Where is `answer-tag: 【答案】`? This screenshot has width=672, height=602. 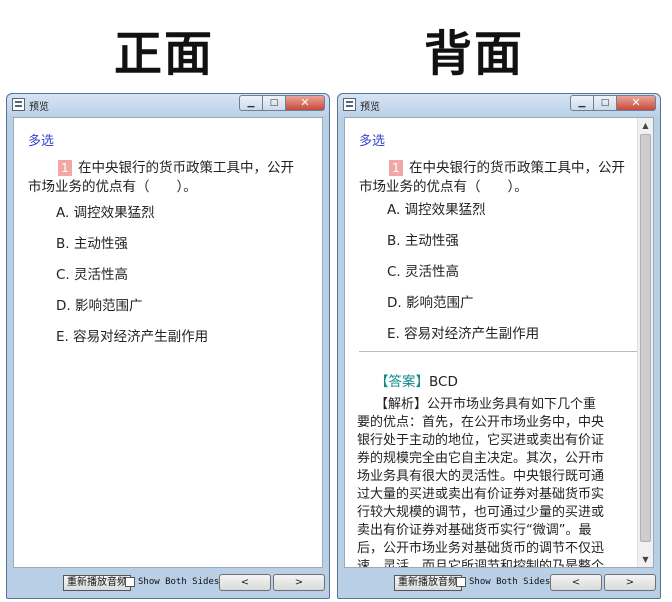
answer-tag: 【答案】 is located at coordinates (402, 382).